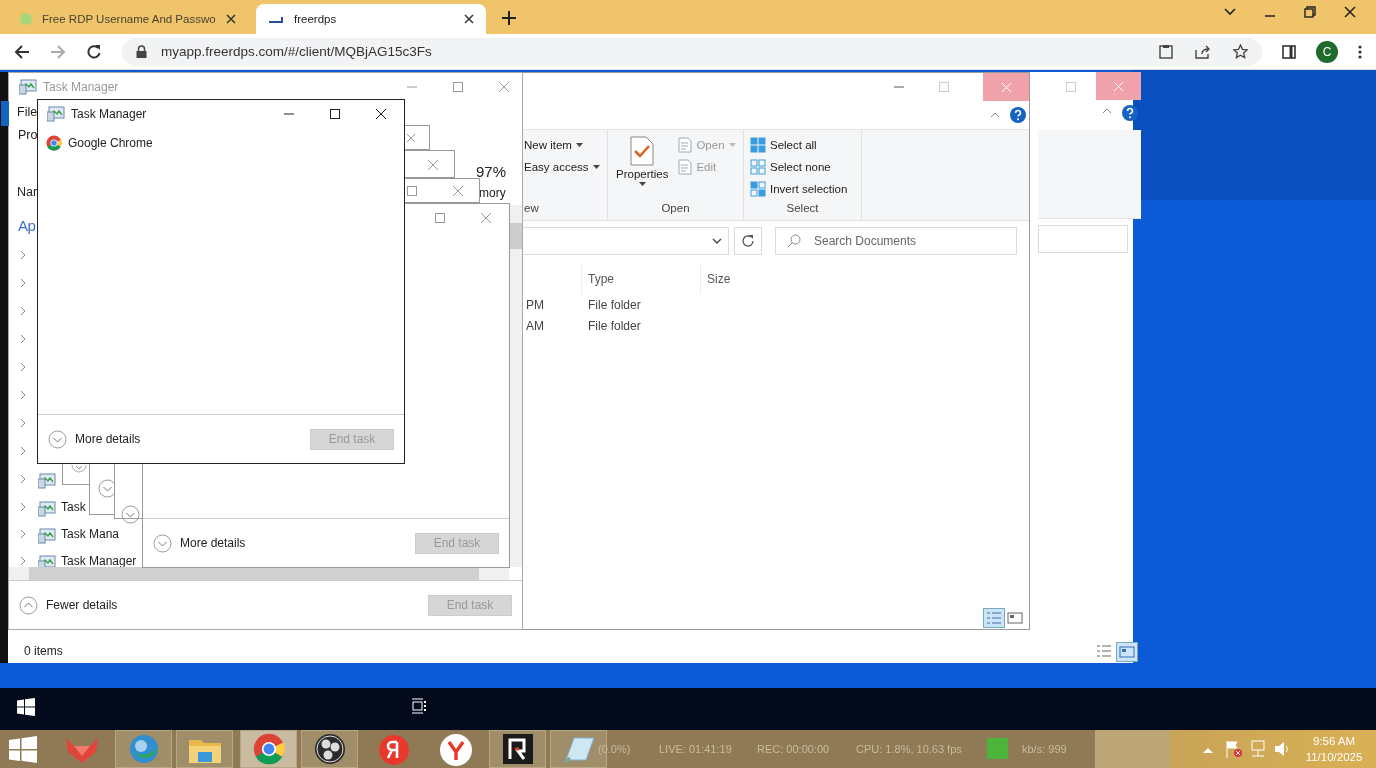 This screenshot has height=768, width=1376. Describe the element at coordinates (28, 135) in the screenshot. I see `tab: Pro` at that location.